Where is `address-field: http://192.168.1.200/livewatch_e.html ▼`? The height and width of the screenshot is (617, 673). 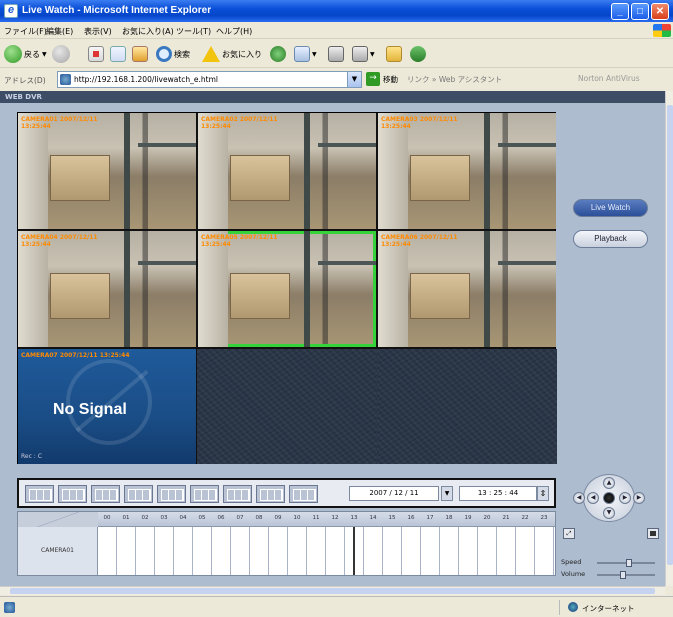 address-field: http://192.168.1.200/livewatch_e.html ▼ is located at coordinates (209, 79).